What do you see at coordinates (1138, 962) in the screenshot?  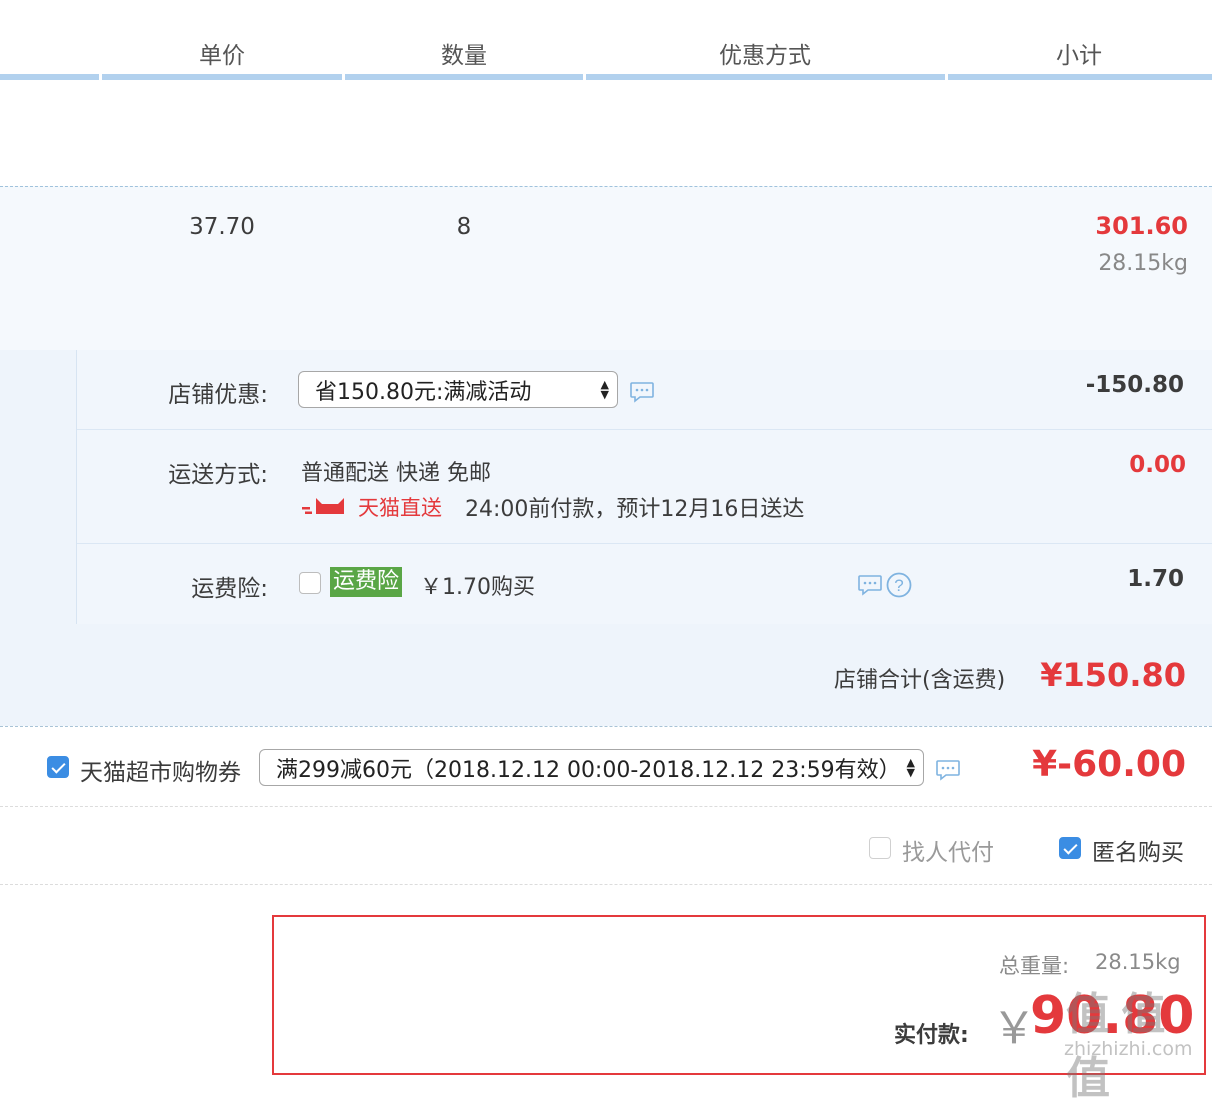 I see `total-weight-value: 28.15kg` at bounding box center [1138, 962].